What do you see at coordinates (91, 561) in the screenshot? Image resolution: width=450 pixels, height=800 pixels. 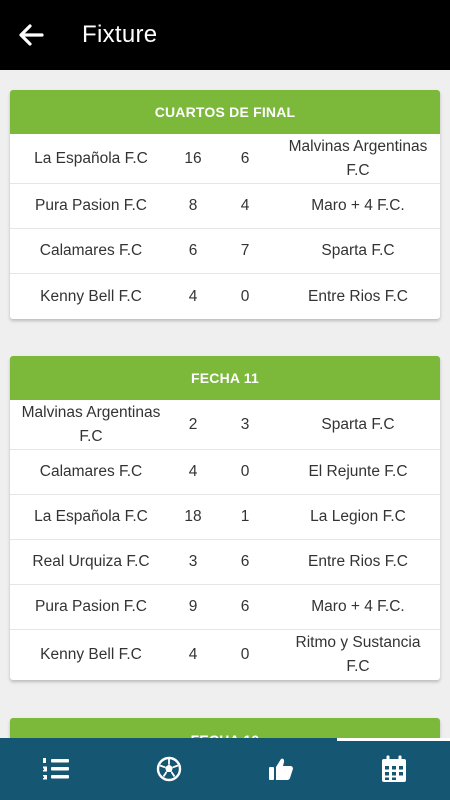 I see `home-team: Real Urquiza F.C` at bounding box center [91, 561].